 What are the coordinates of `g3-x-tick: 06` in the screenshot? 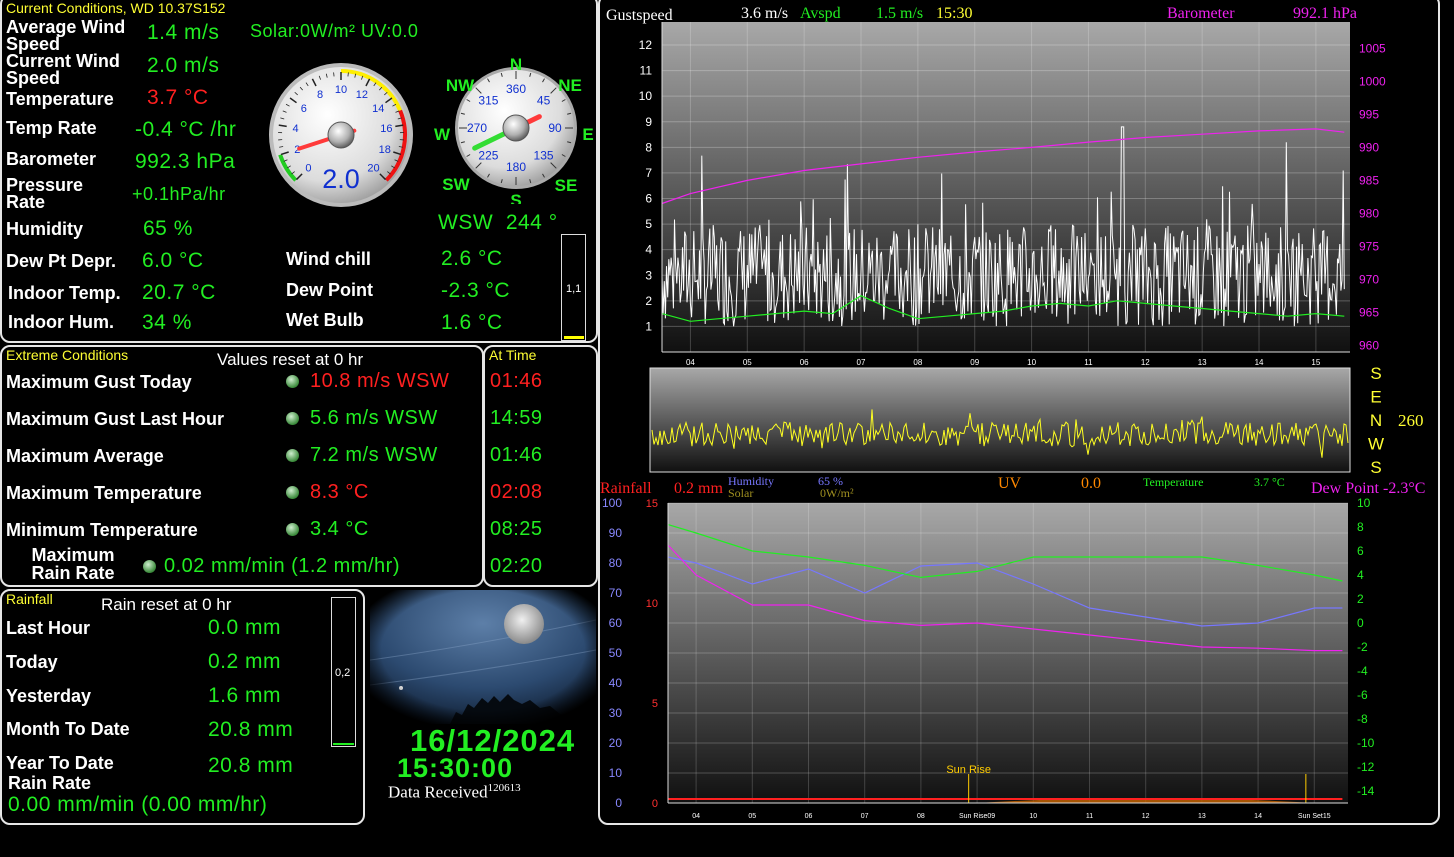 It's located at (809, 816).